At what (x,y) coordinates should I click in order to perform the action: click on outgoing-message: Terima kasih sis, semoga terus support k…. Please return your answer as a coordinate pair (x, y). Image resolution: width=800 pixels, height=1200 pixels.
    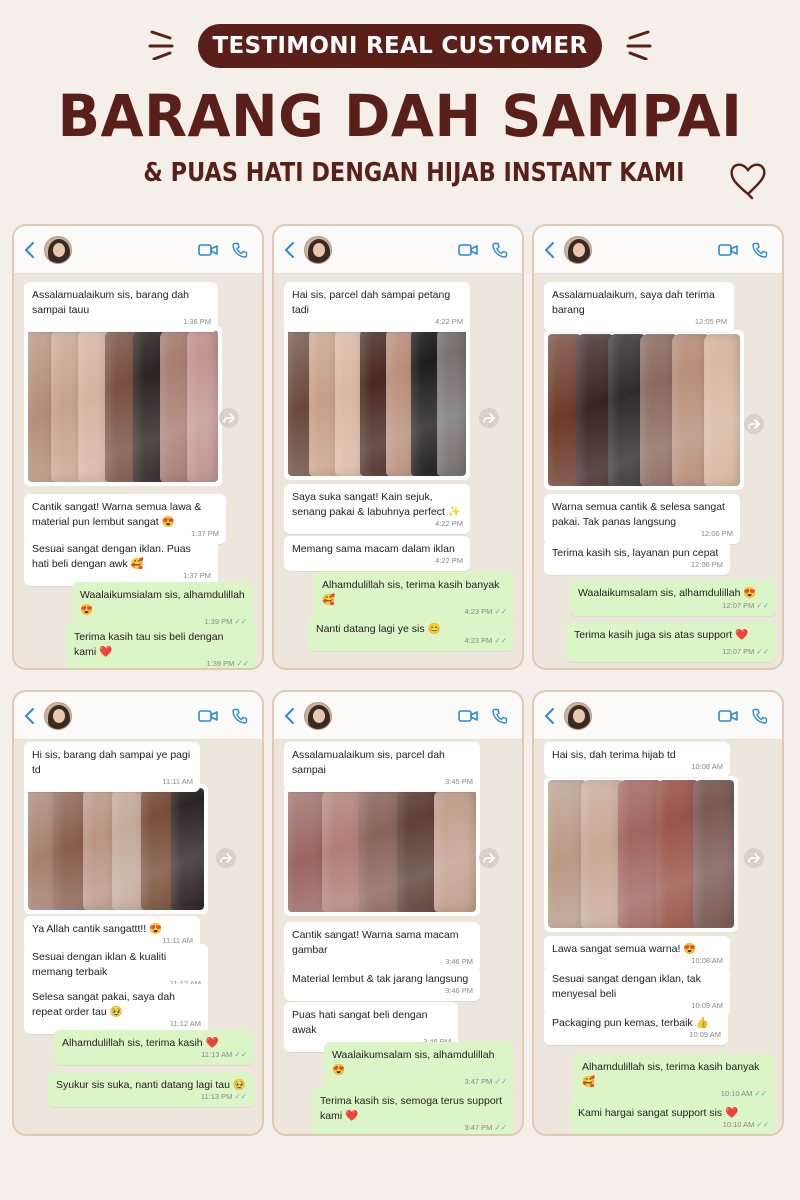
    Looking at the image, I should click on (413, 1111).